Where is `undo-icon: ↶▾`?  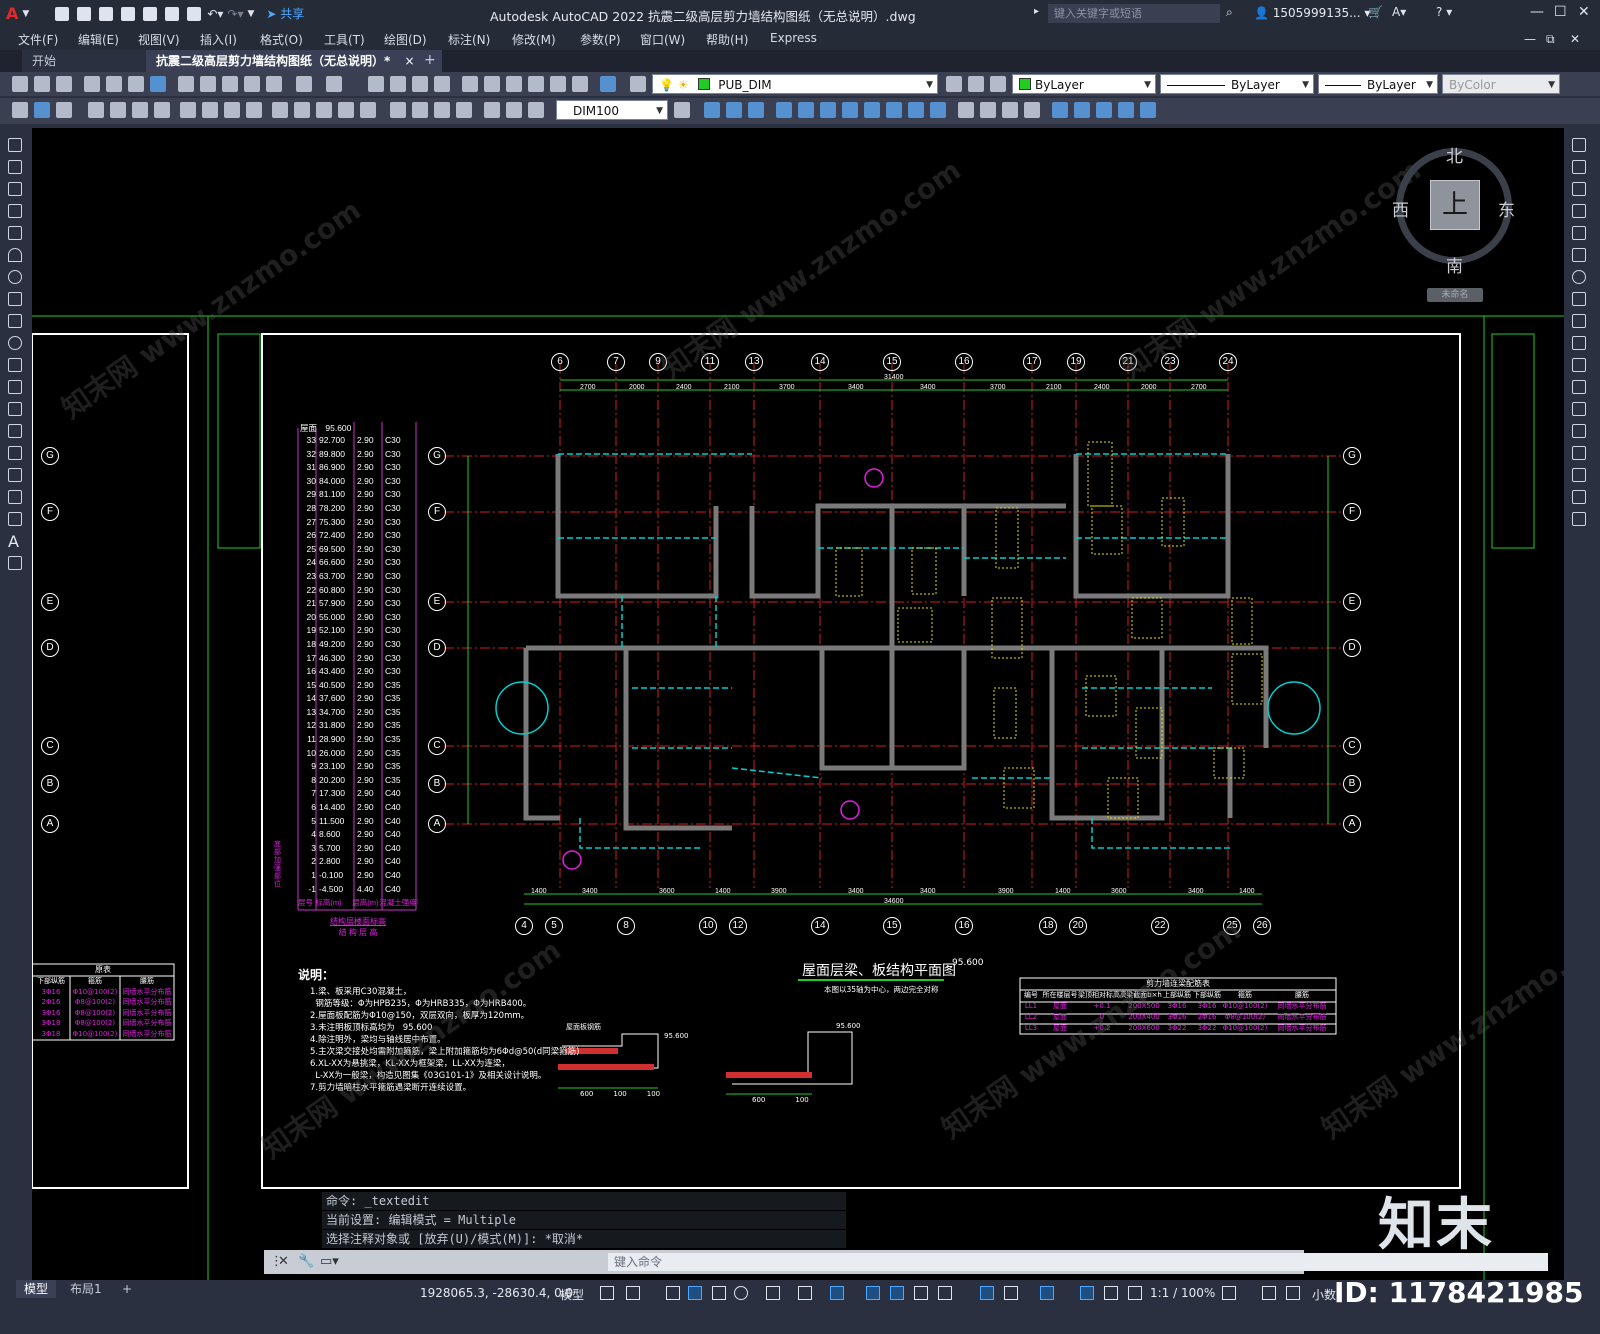
undo-icon: ↶▾ is located at coordinates (215, 14).